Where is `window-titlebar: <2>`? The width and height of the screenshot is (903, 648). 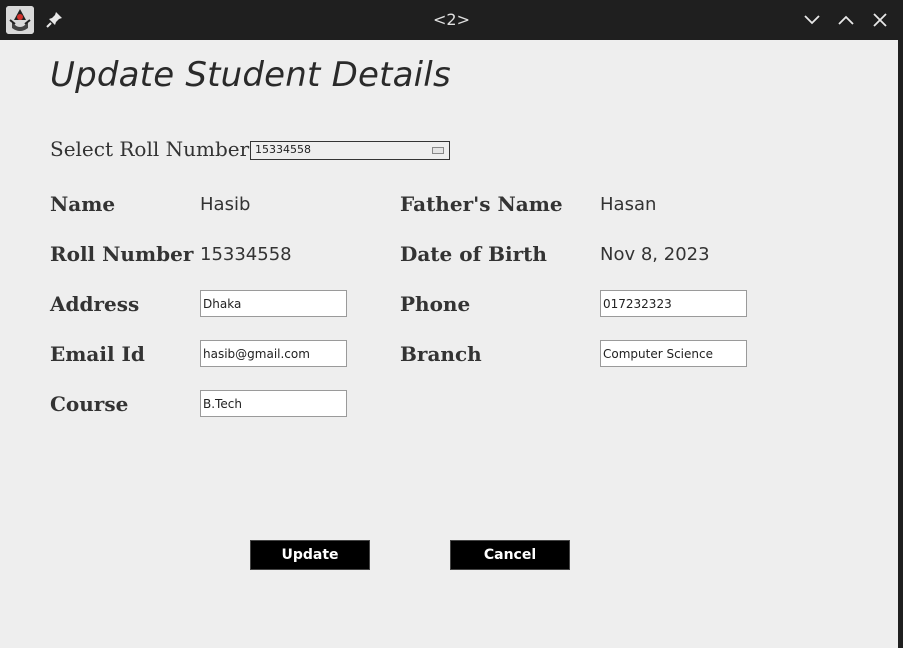 window-titlebar: <2> is located at coordinates (451, 20).